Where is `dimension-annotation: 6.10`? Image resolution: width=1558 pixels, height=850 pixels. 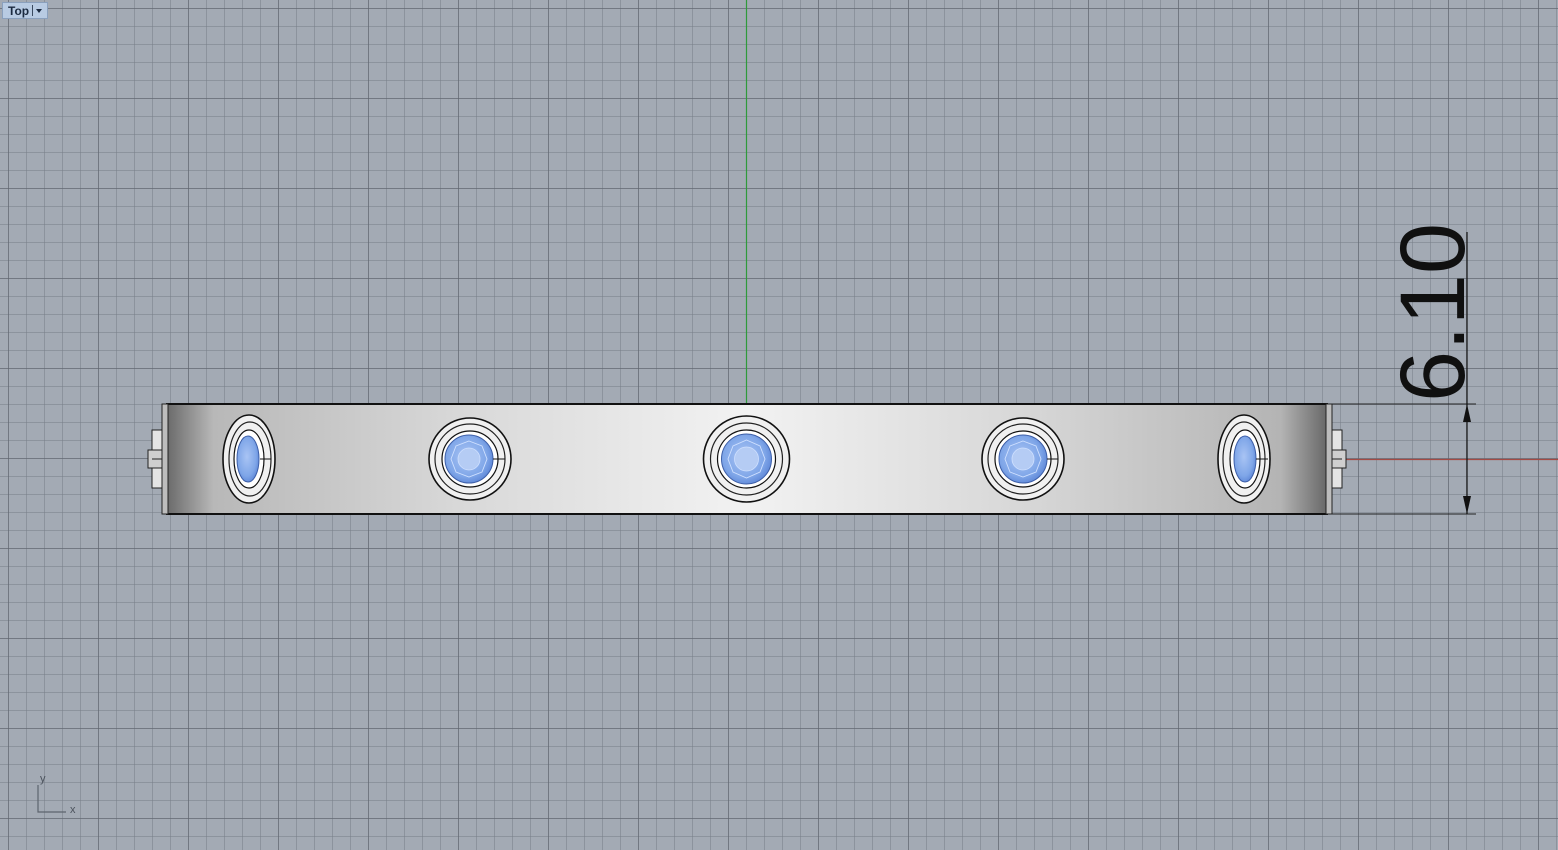
dimension-annotation: 6.10 is located at coordinates (1405, 369).